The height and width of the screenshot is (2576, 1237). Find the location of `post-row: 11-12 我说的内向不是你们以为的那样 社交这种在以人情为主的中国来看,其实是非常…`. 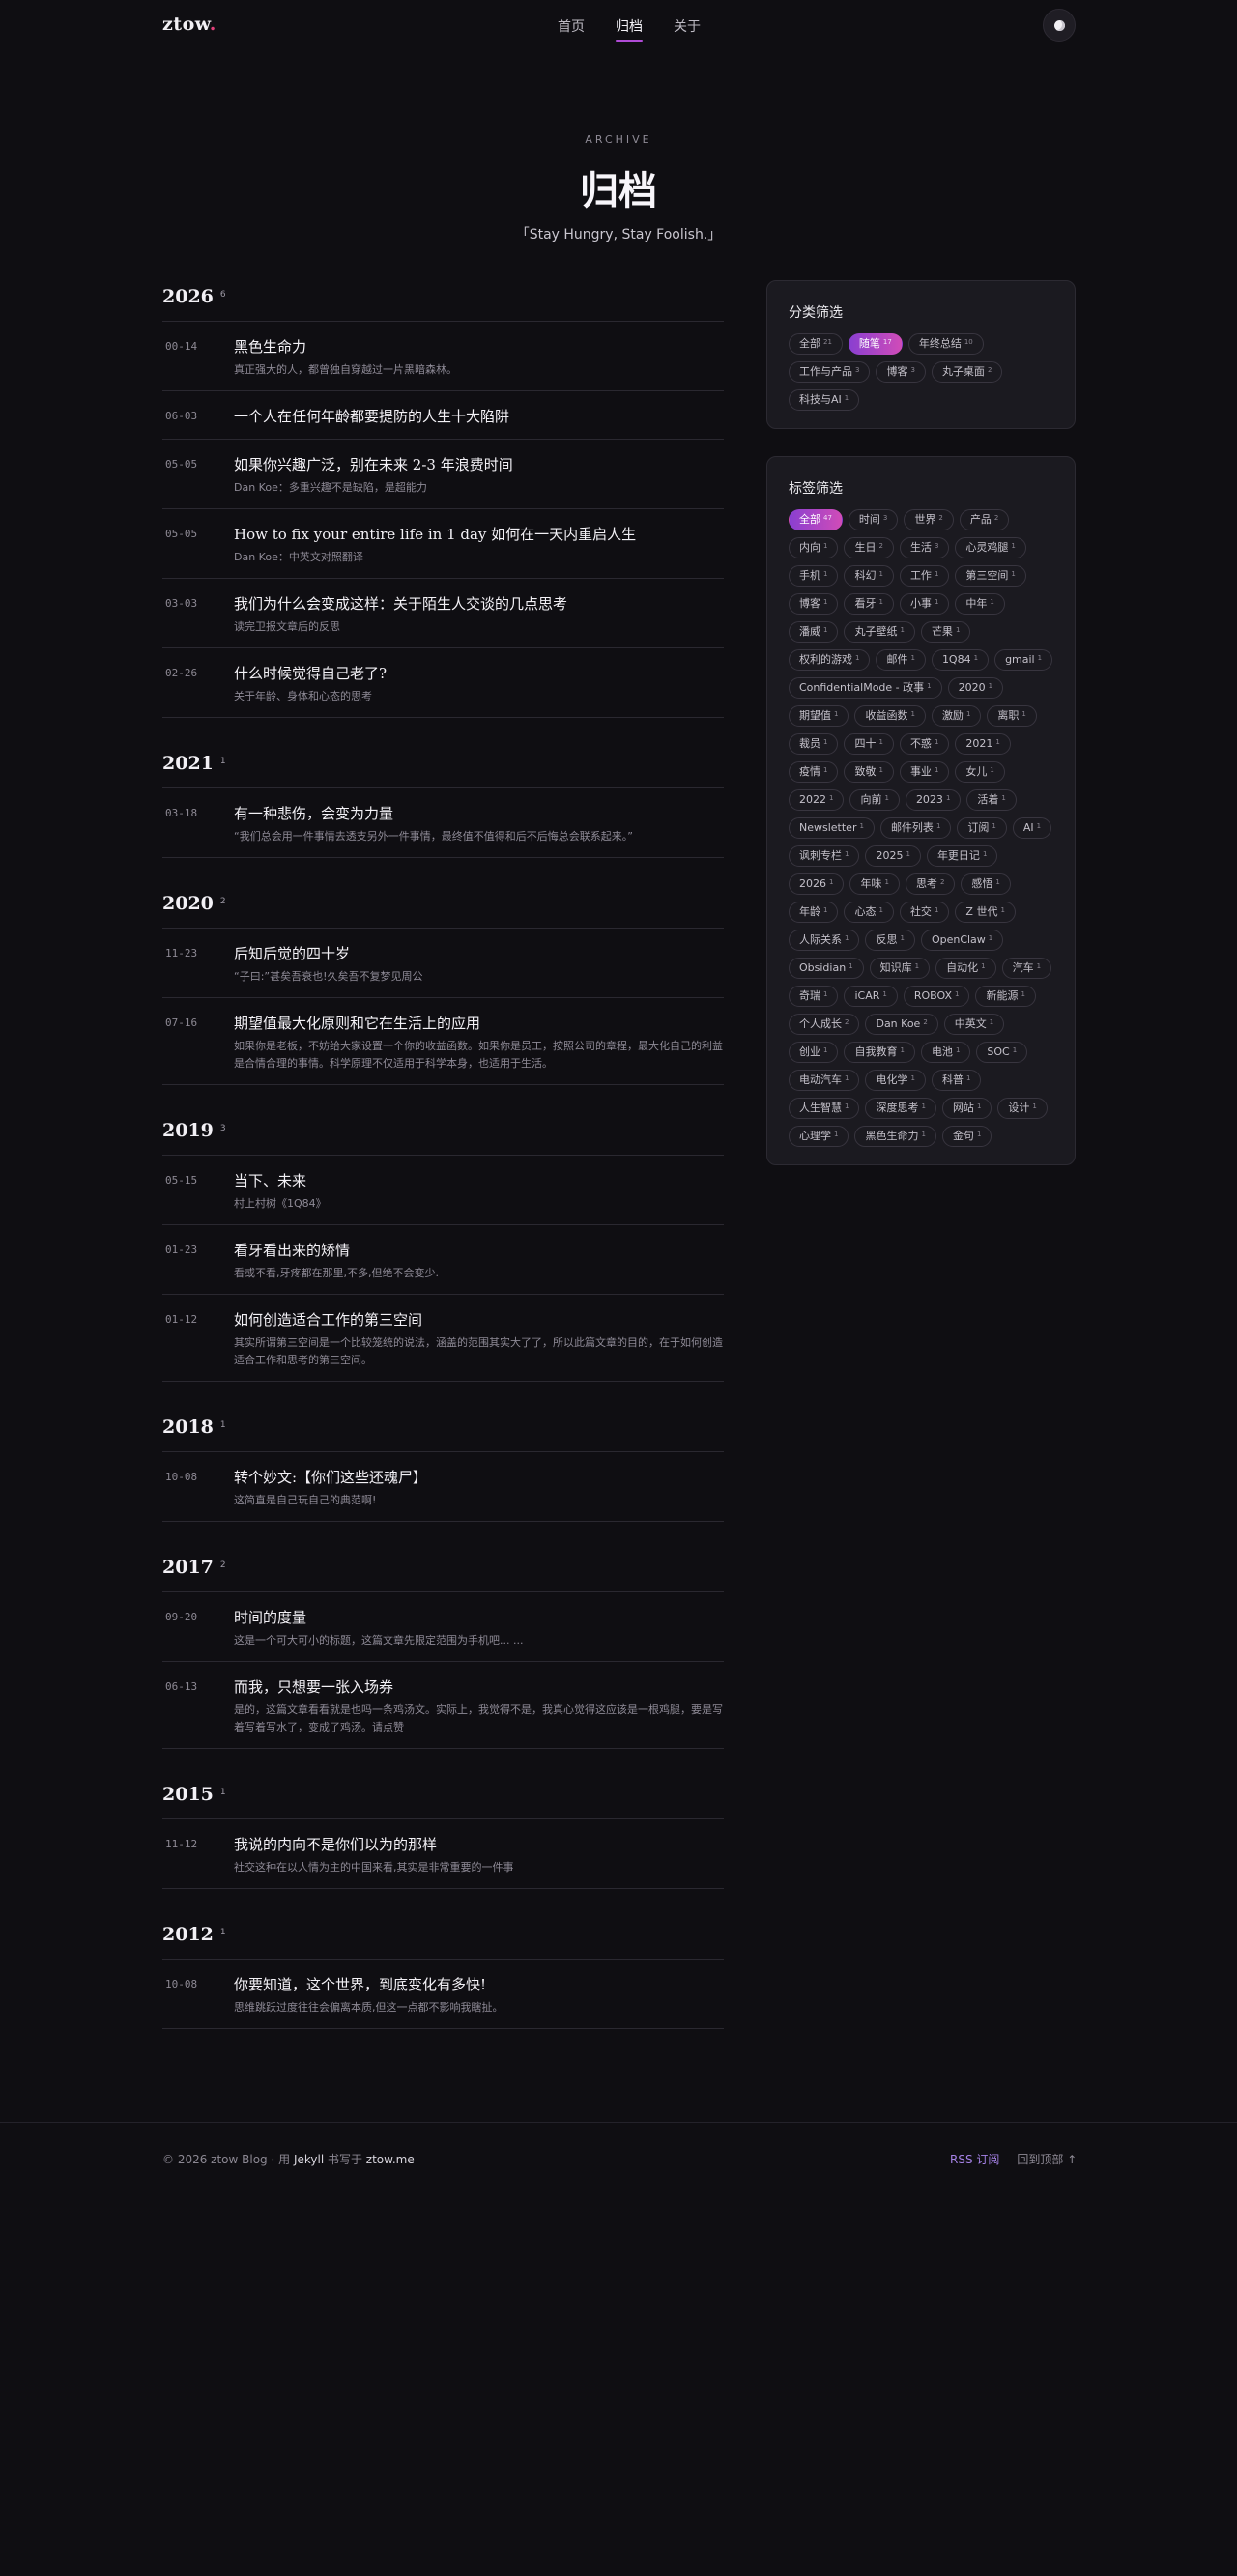

post-row: 11-12 我说的内向不是你们以为的那样 社交这种在以人情为主的中国来看,其实是非常… is located at coordinates (443, 1854).